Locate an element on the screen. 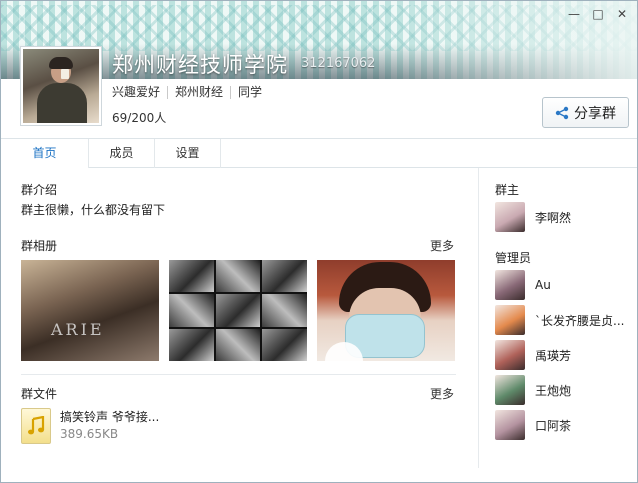 The width and height of the screenshot is (638, 483). tab-settings: 设置 is located at coordinates (188, 153).